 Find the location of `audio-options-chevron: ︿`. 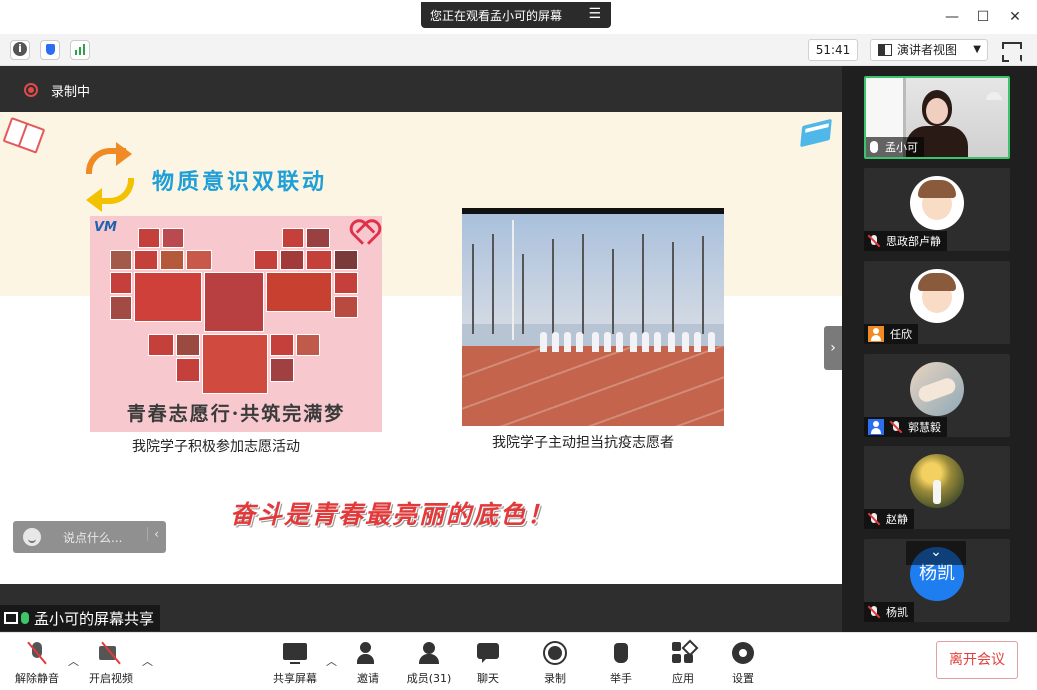

audio-options-chevron: ︿ is located at coordinates (73, 661).